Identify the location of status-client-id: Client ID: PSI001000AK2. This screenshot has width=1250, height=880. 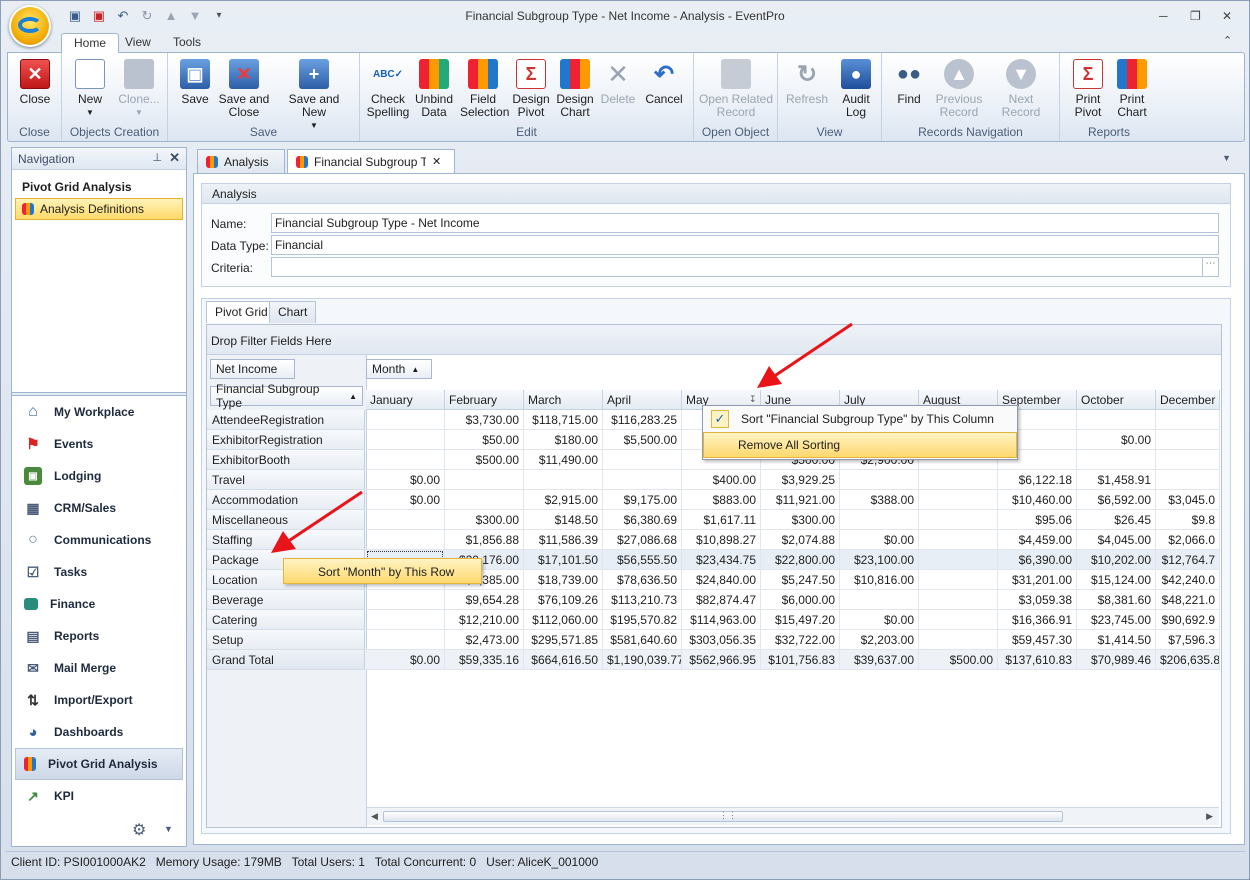
(78, 862).